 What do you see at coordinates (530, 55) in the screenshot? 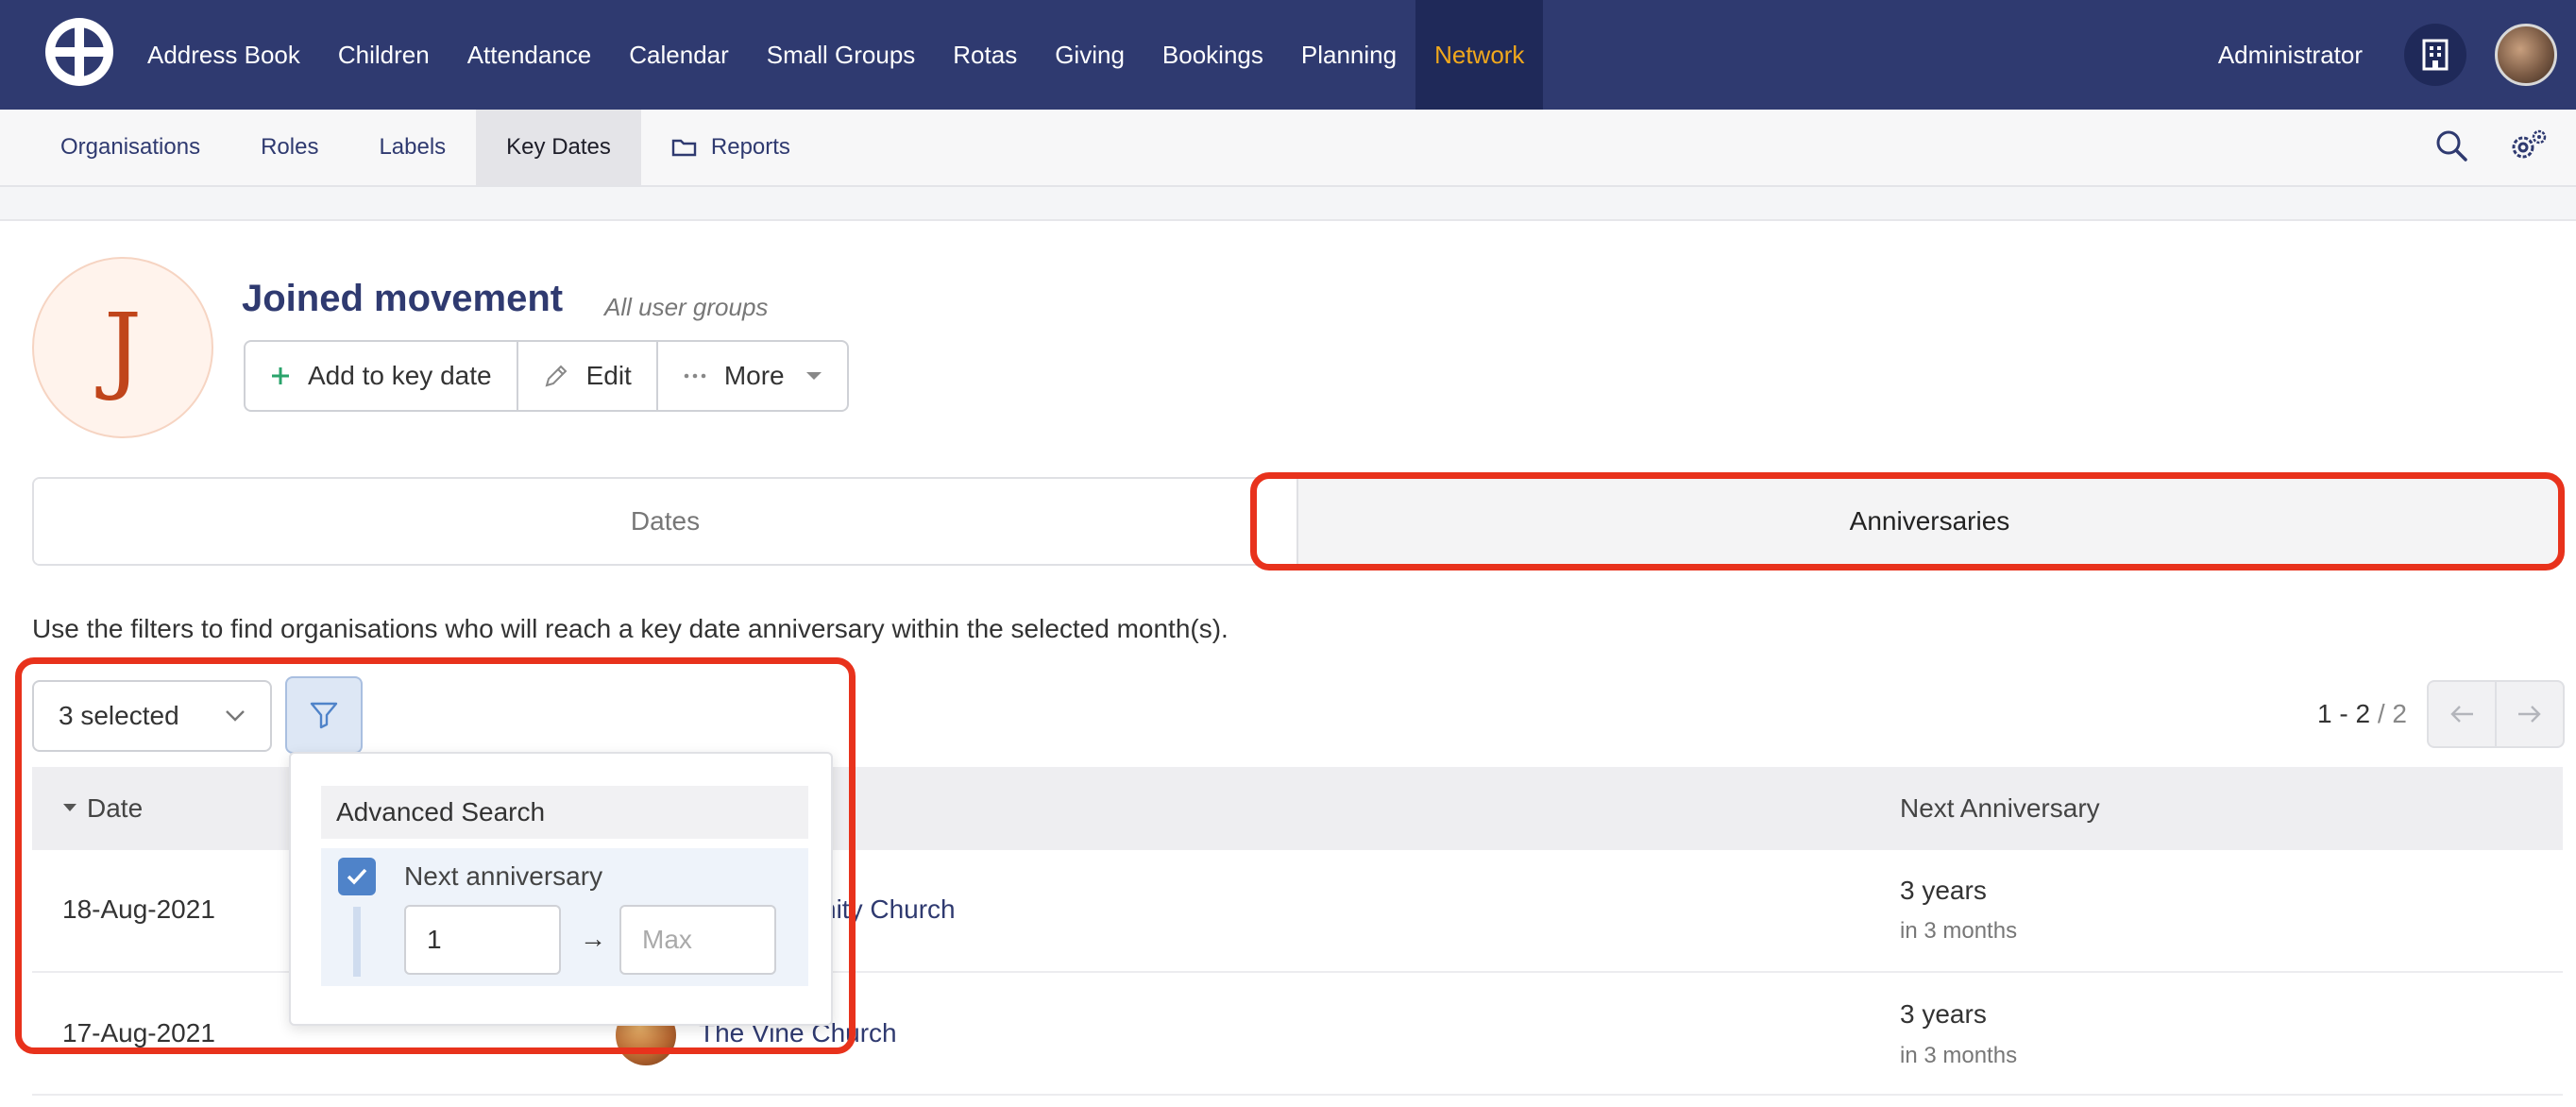
I see `nav-item-attendance: Attendance` at bounding box center [530, 55].